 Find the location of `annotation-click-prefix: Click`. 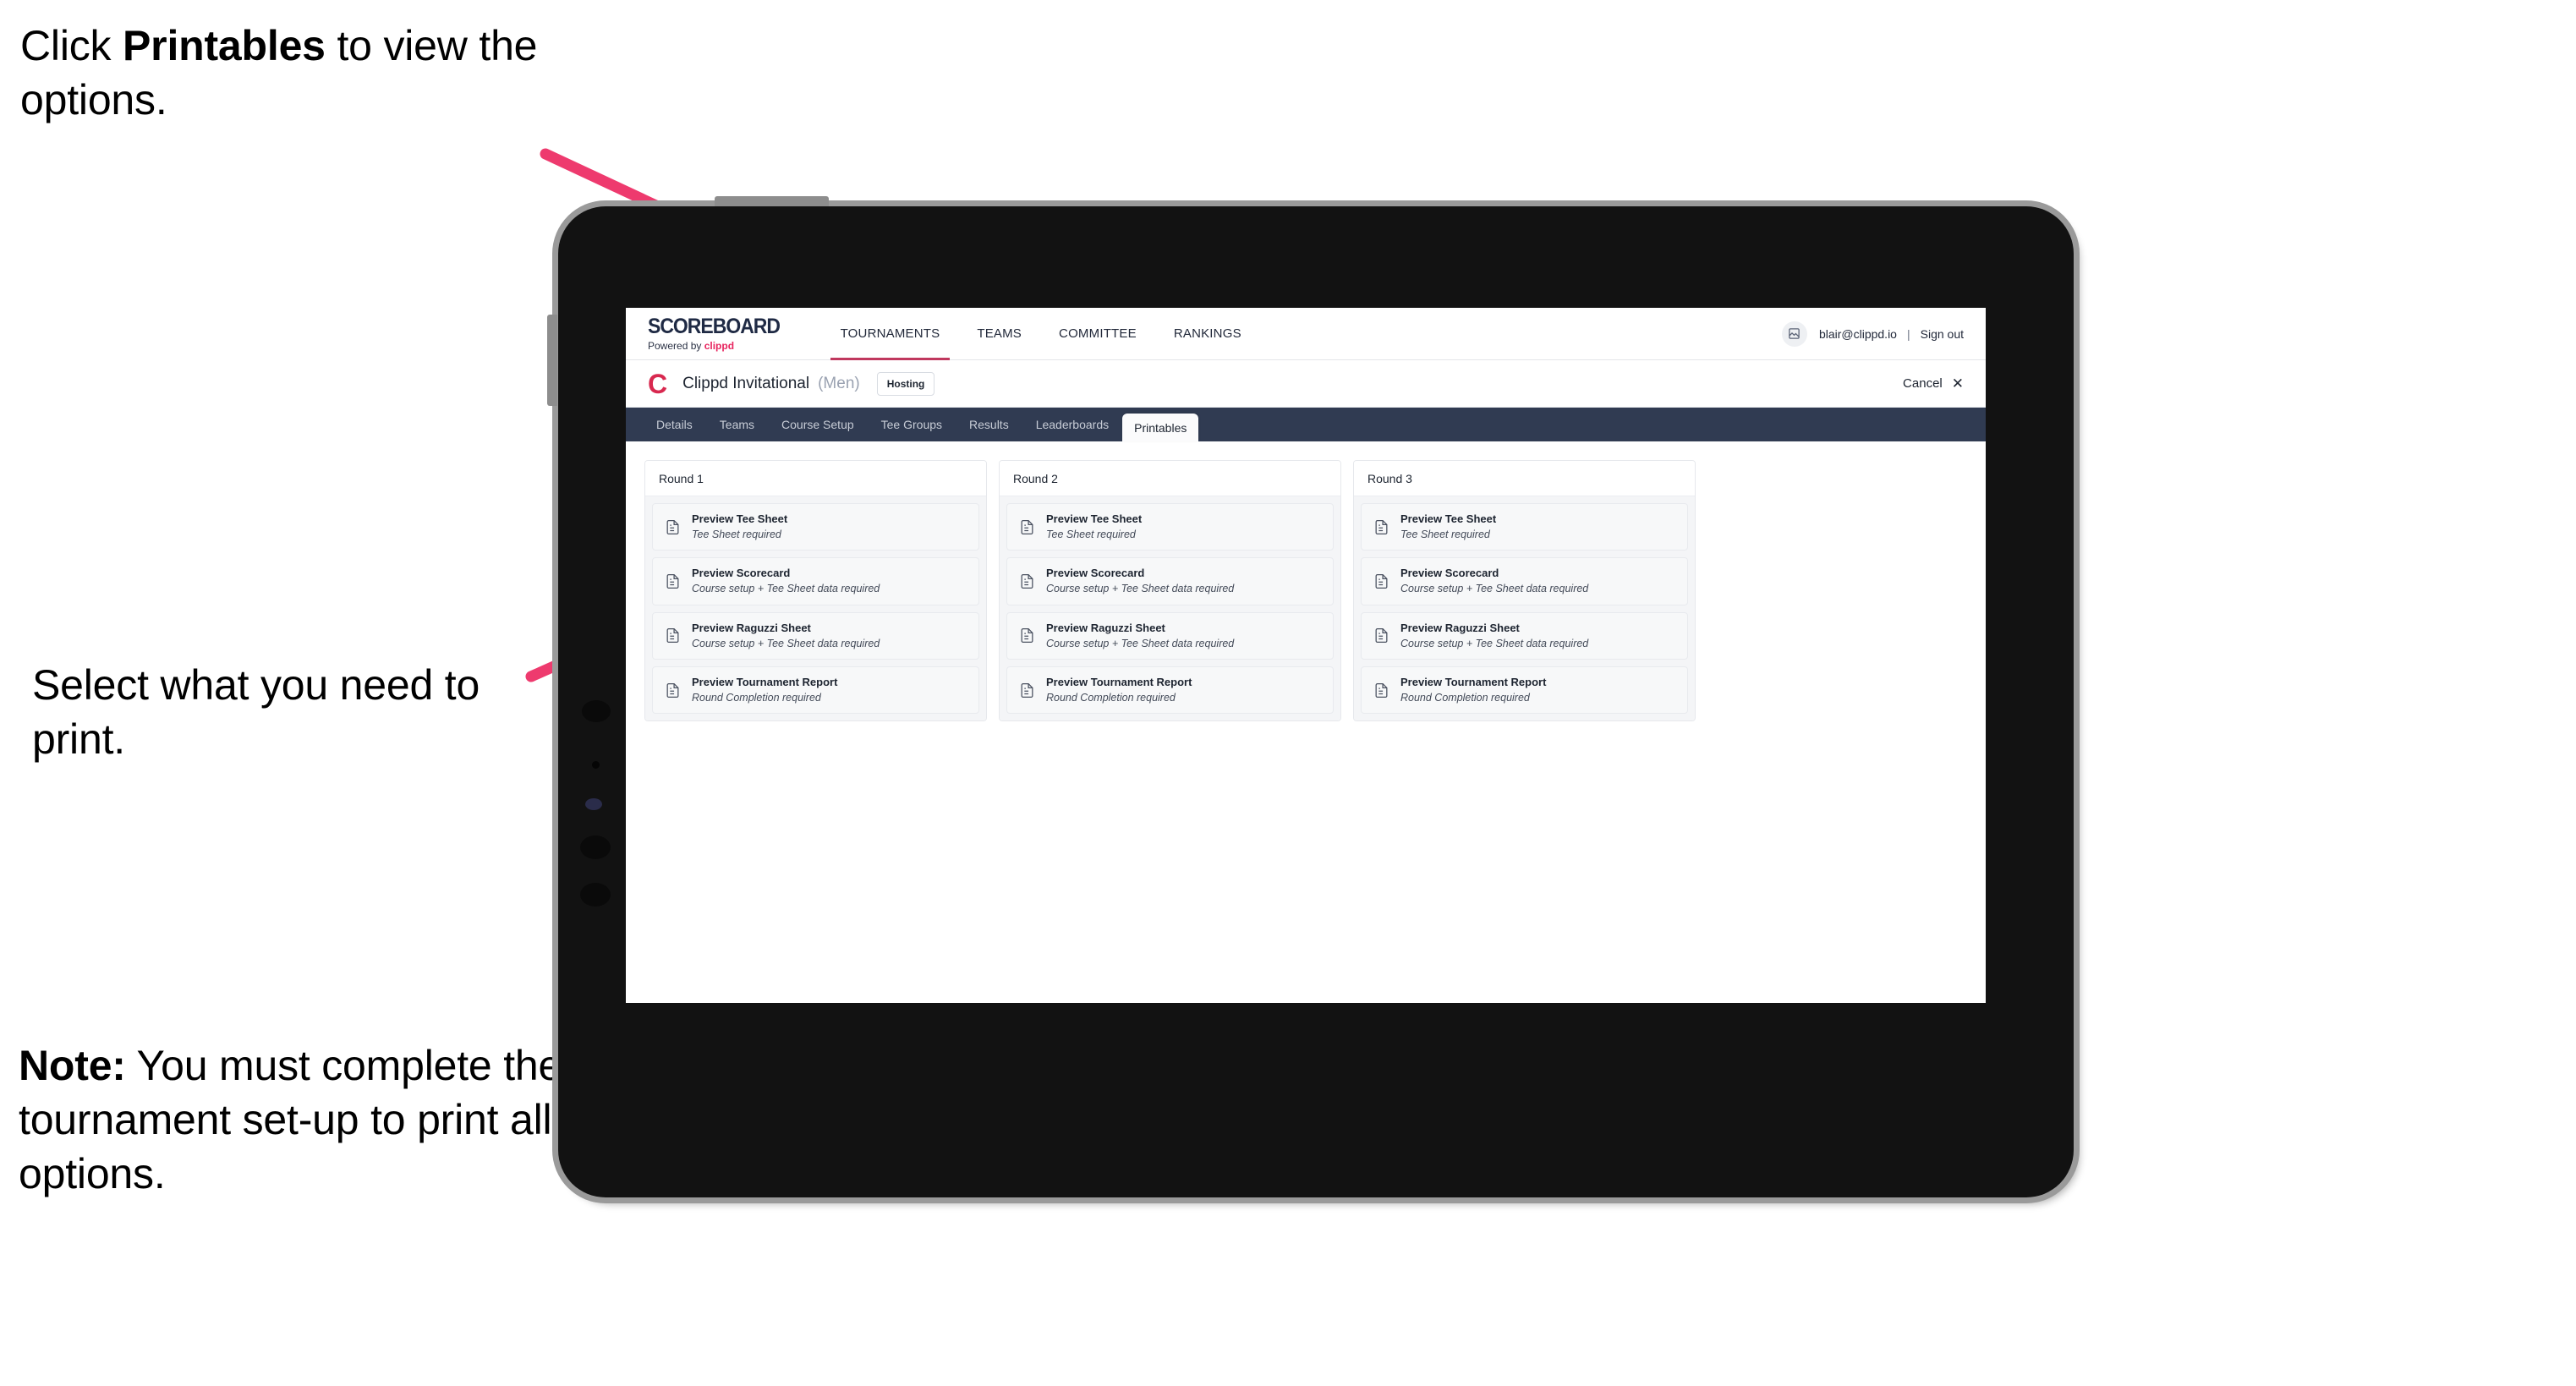

annotation-click-prefix: Click is located at coordinates (71, 45).